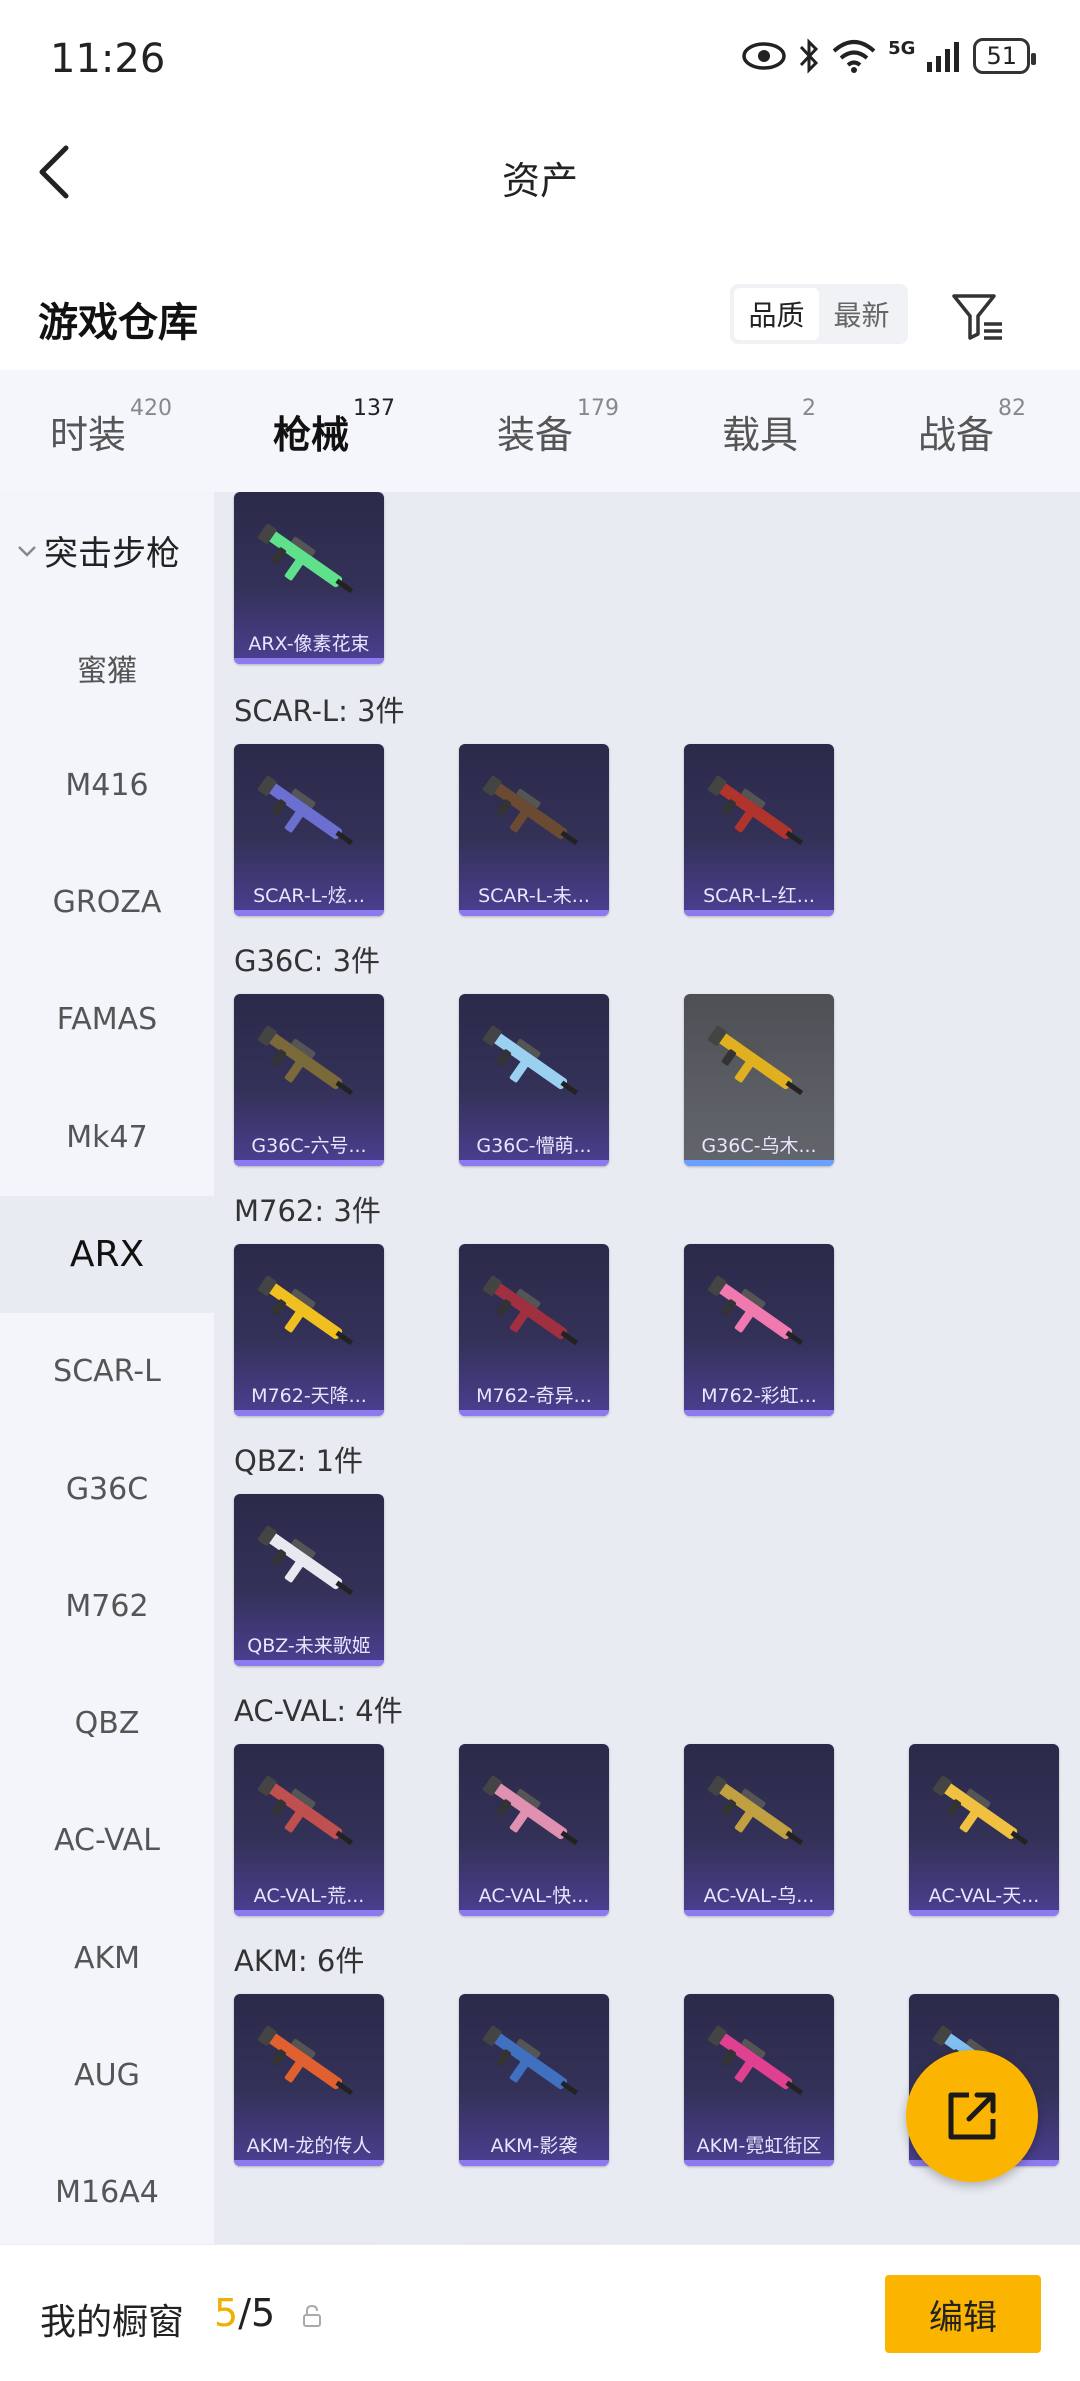 The height and width of the screenshot is (2381, 1080). What do you see at coordinates (760, 435) in the screenshot?
I see `tab-label: 载具` at bounding box center [760, 435].